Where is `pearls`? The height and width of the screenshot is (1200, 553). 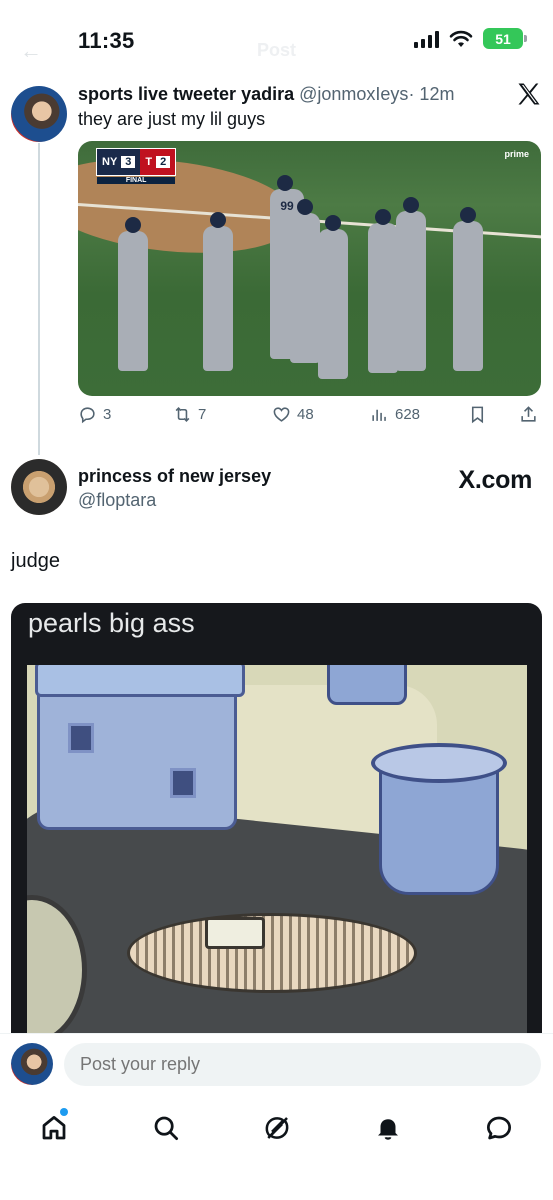 pearls is located at coordinates (272, 953).